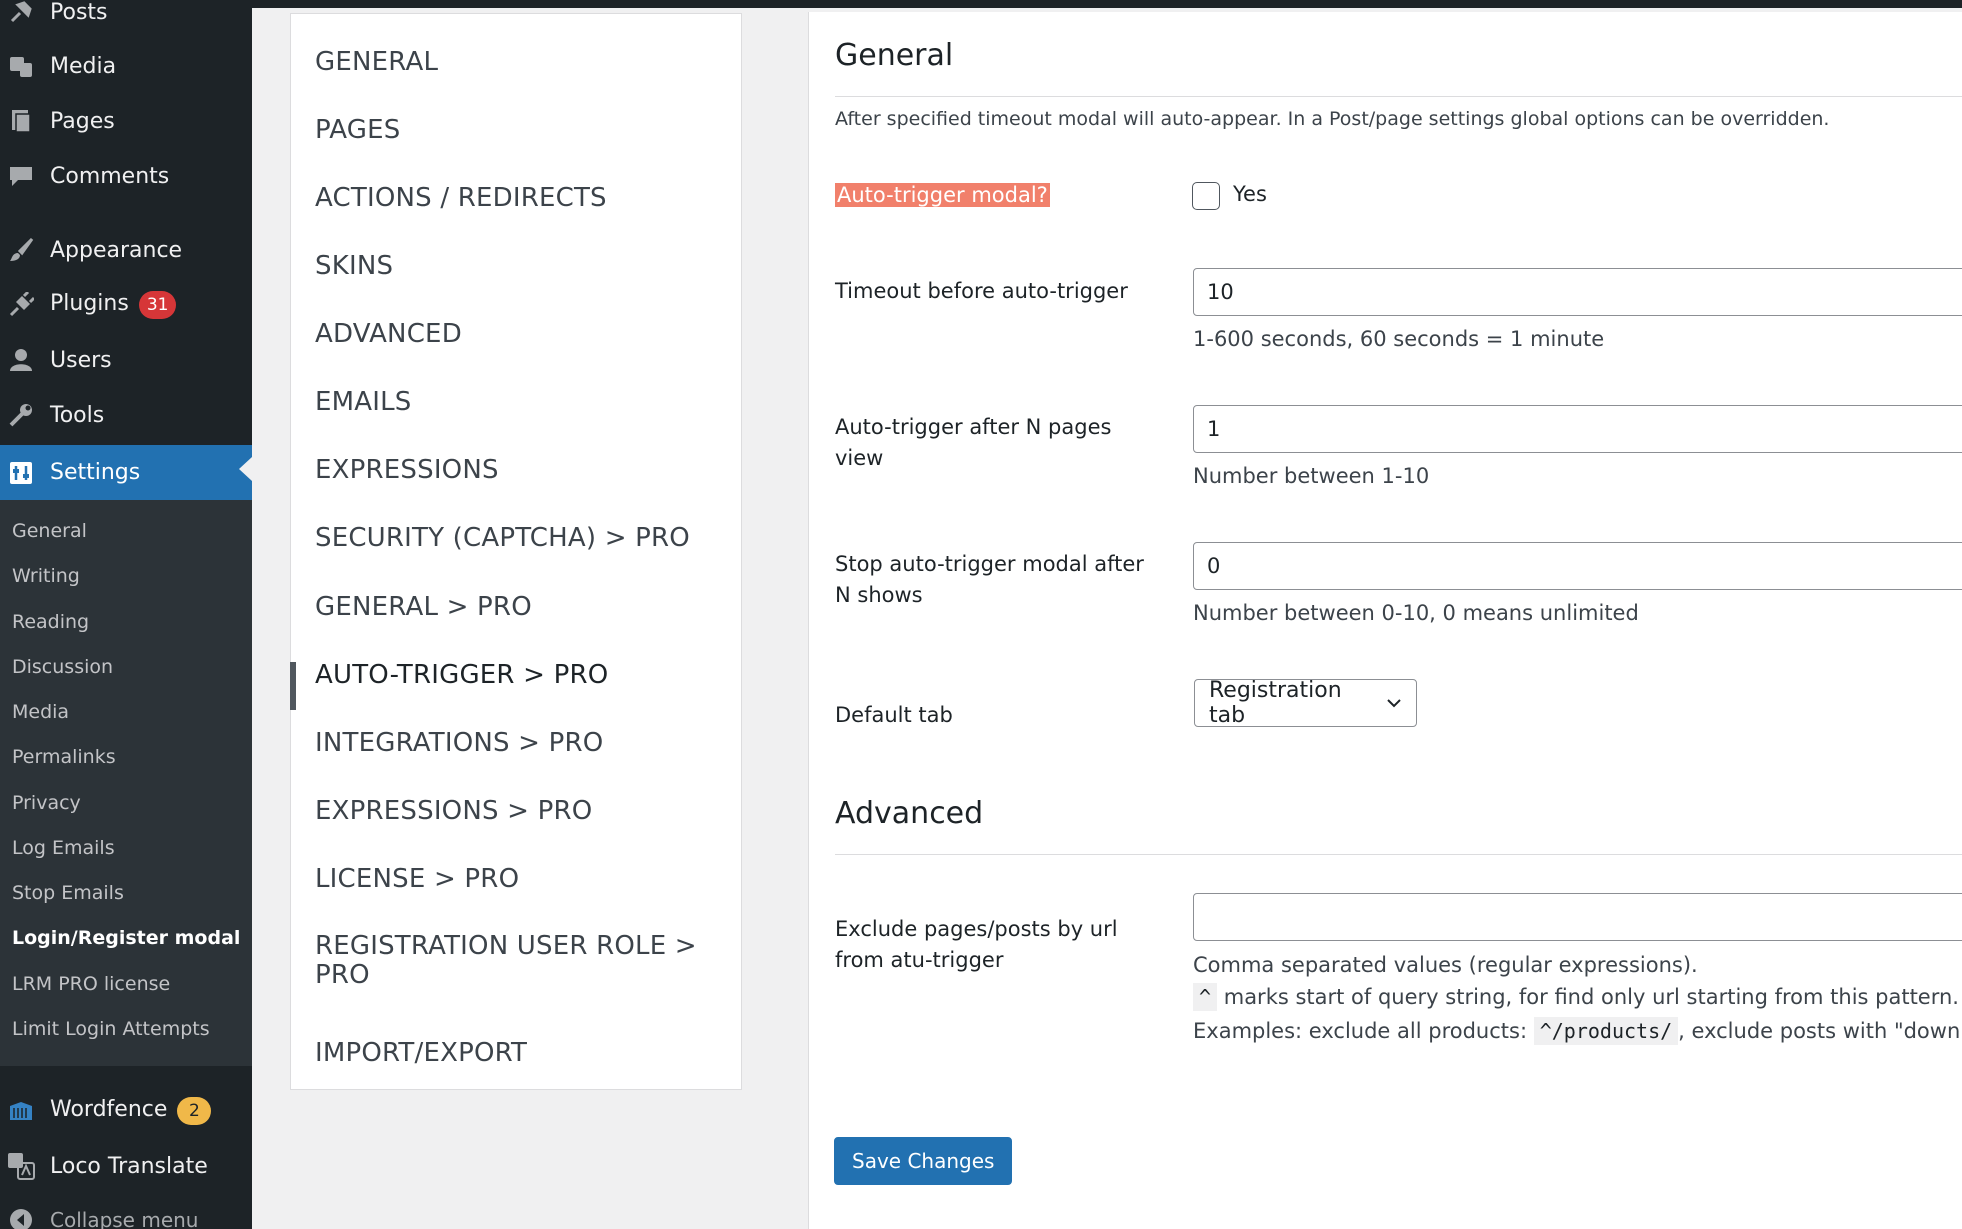  What do you see at coordinates (453, 811) in the screenshot?
I see `tab-expressions-pro: EXPRESSIONS > PRO` at bounding box center [453, 811].